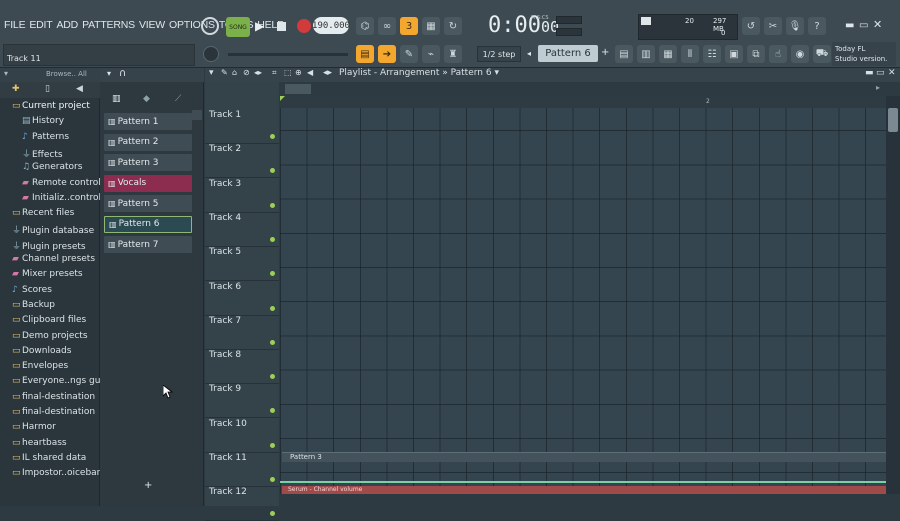 The height and width of the screenshot is (521, 900). Describe the element at coordinates (6, 73) in the screenshot. I see `browser-menu-icon: ▾` at that location.